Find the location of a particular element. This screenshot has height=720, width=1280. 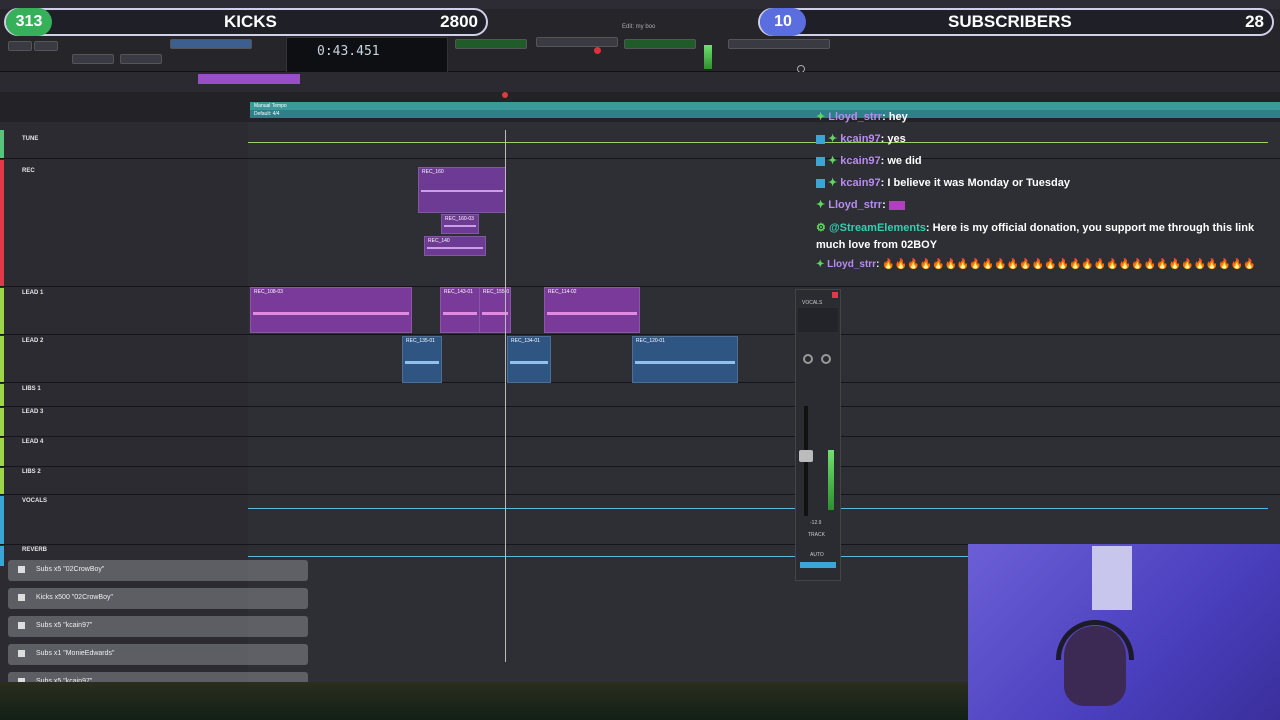

alert-item: Subs x5 "kcain97" is located at coordinates (158, 626).